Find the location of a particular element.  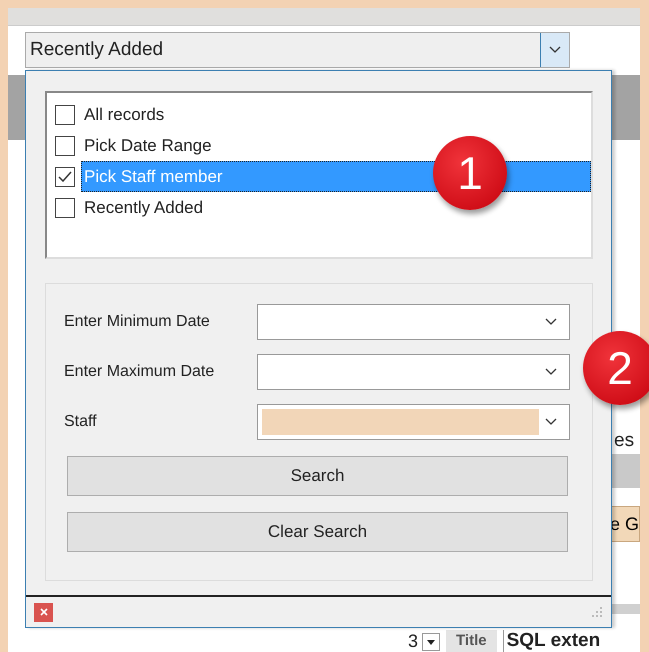

checkmark-icon is located at coordinates (65, 177).